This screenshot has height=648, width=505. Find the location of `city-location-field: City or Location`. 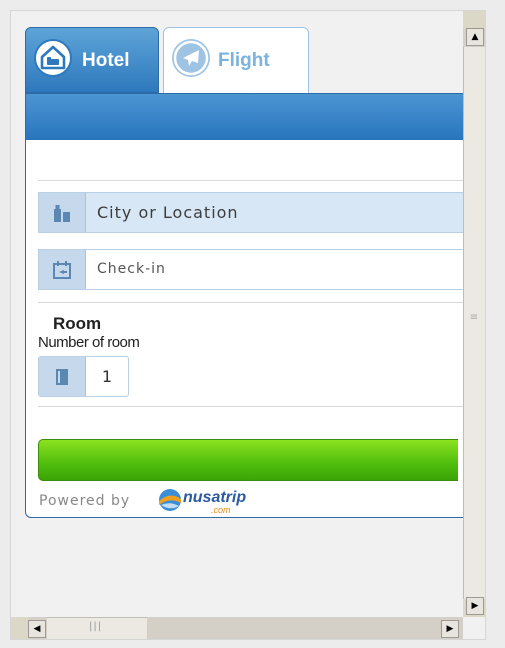

city-location-field: City or Location is located at coordinates (250, 212).